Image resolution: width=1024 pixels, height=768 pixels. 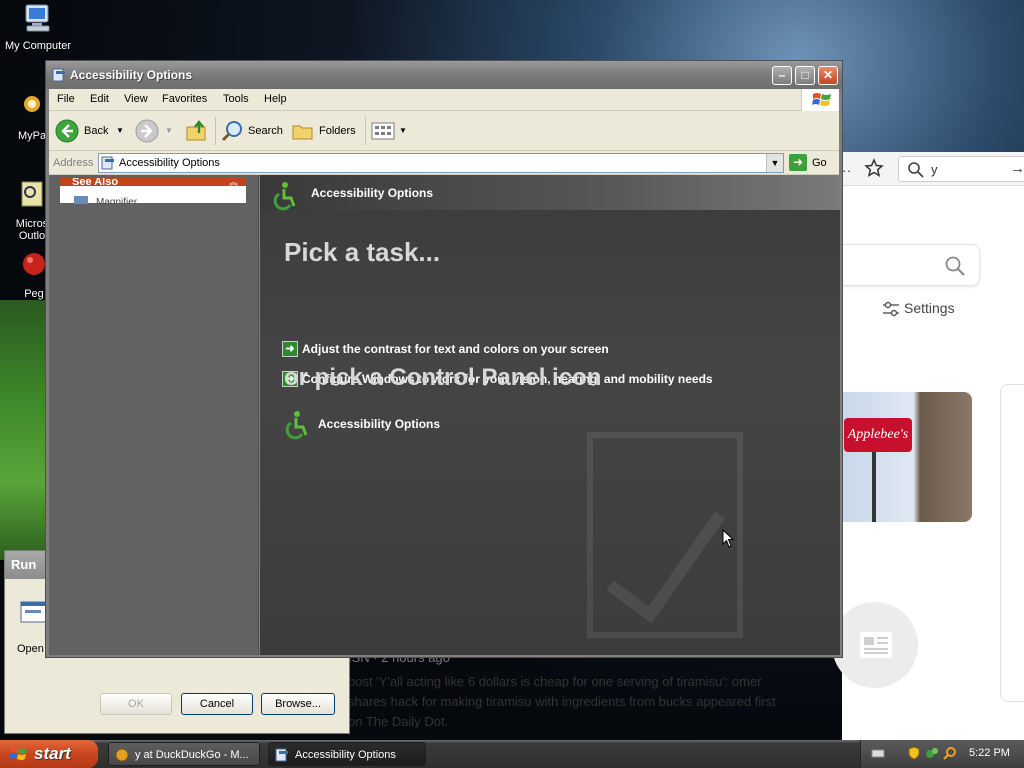 What do you see at coordinates (443, 377) in the screenshot?
I see `pick-icon-heading: or pick a Control Panel icon` at bounding box center [443, 377].